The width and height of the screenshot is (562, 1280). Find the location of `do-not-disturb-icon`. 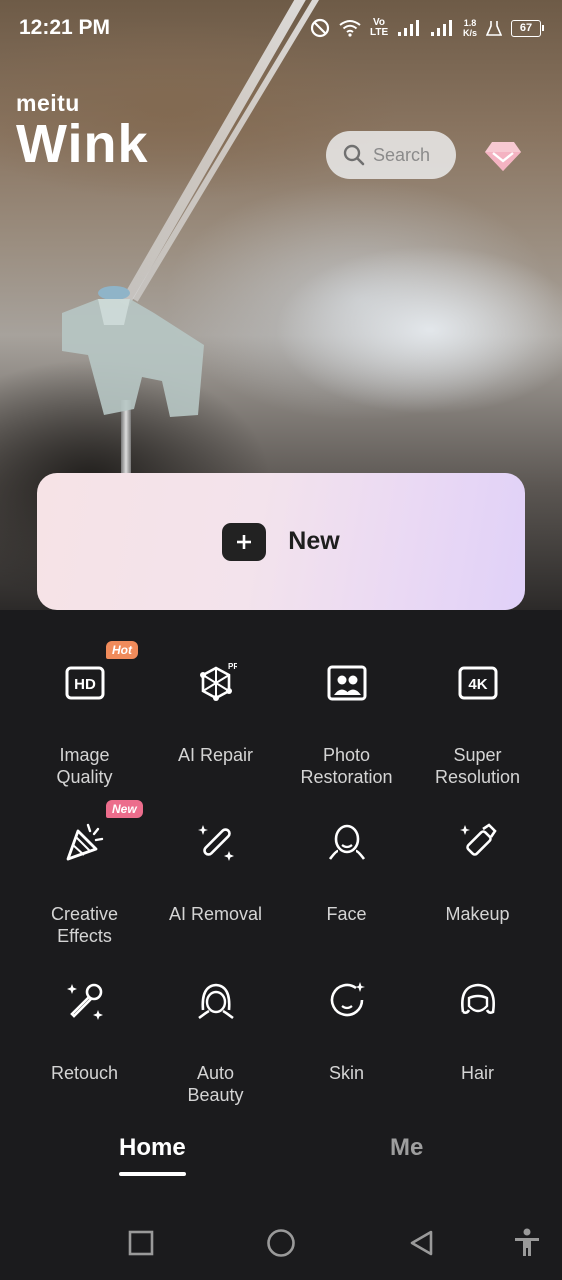

do-not-disturb-icon is located at coordinates (320, 28).